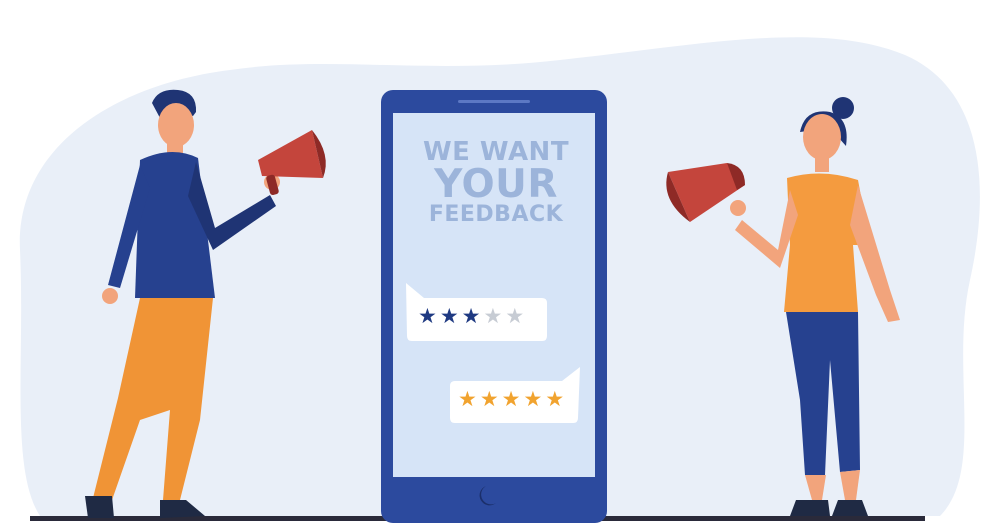  I want to click on star-rating-five: ★ ★ ★ ★ ★, so click(511, 399).